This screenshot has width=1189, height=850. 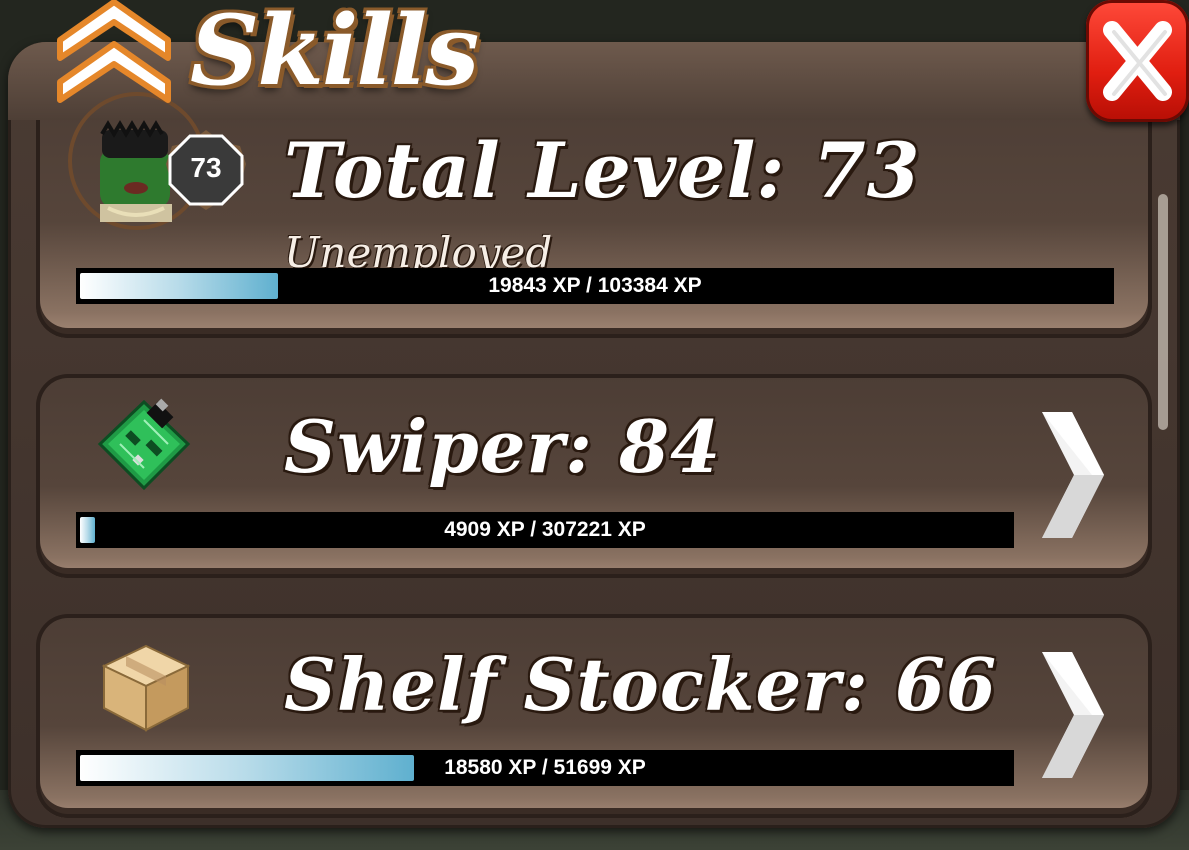 I want to click on skill-xp-text: 18580 XP / 51699 XP, so click(x=545, y=767).